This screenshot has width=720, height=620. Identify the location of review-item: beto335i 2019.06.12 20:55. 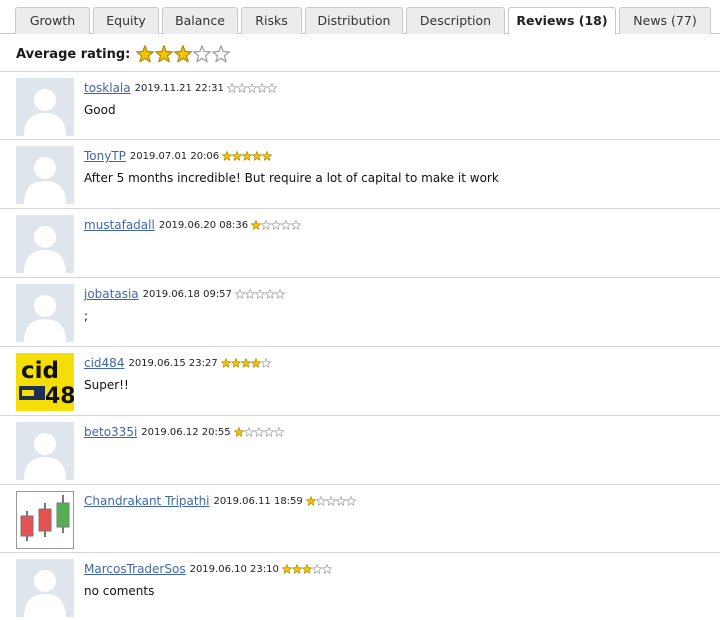
(360, 449).